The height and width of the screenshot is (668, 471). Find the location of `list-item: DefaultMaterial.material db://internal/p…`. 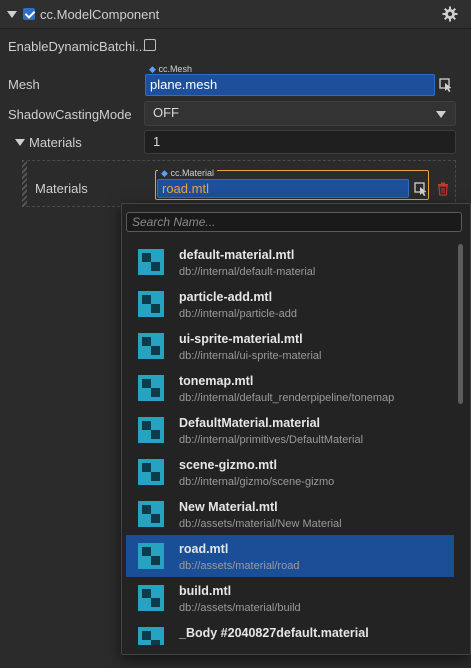

list-item: DefaultMaterial.material db://internal/p… is located at coordinates (290, 430).